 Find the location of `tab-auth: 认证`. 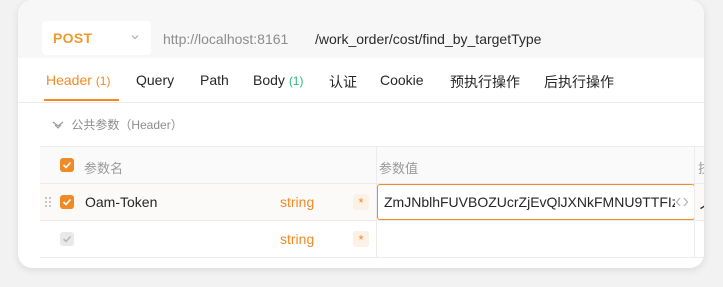

tab-auth: 认证 is located at coordinates (343, 82).